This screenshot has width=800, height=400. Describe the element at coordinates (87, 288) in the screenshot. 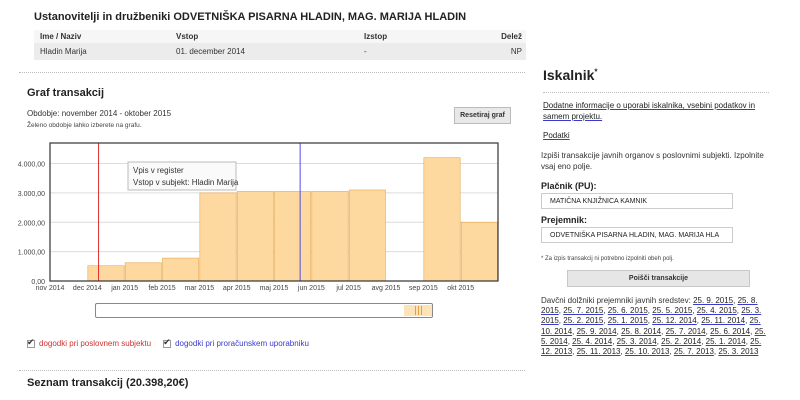

I see `x-tick-label: dec 2014` at that location.